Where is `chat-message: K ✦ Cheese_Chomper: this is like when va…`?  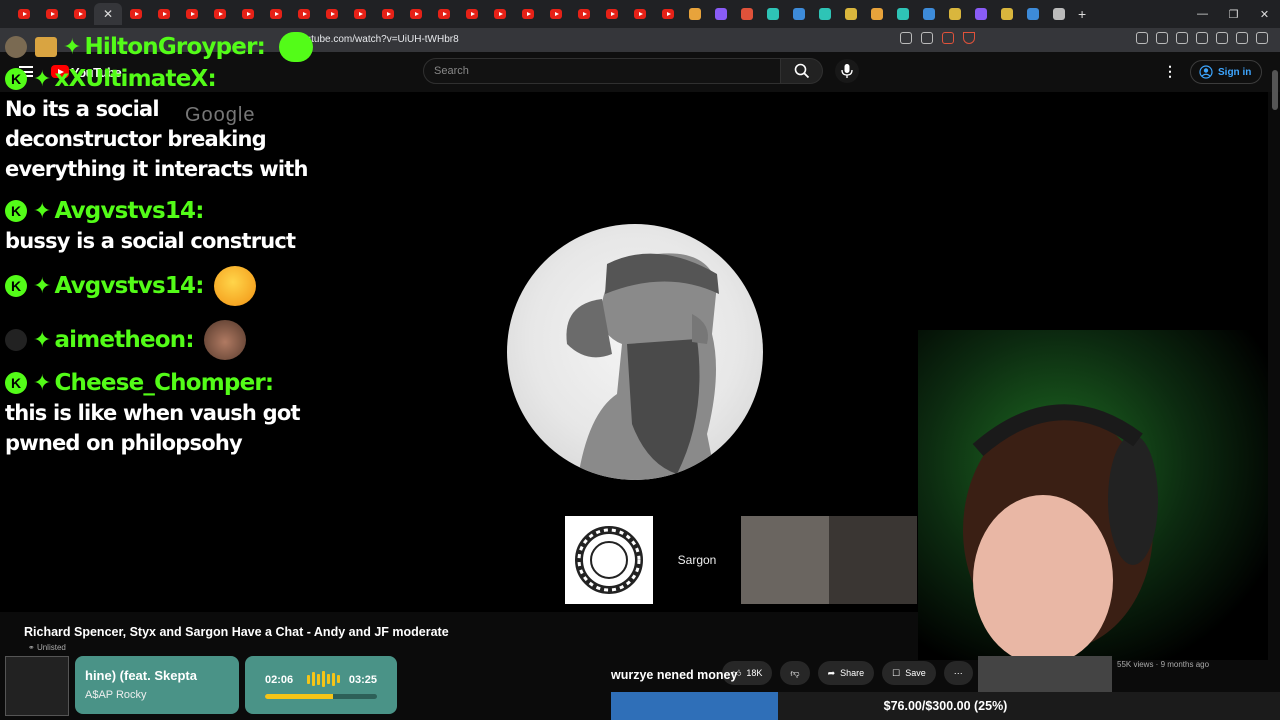
chat-message: K ✦ Cheese_Chomper: this is like when va… is located at coordinates (165, 413).